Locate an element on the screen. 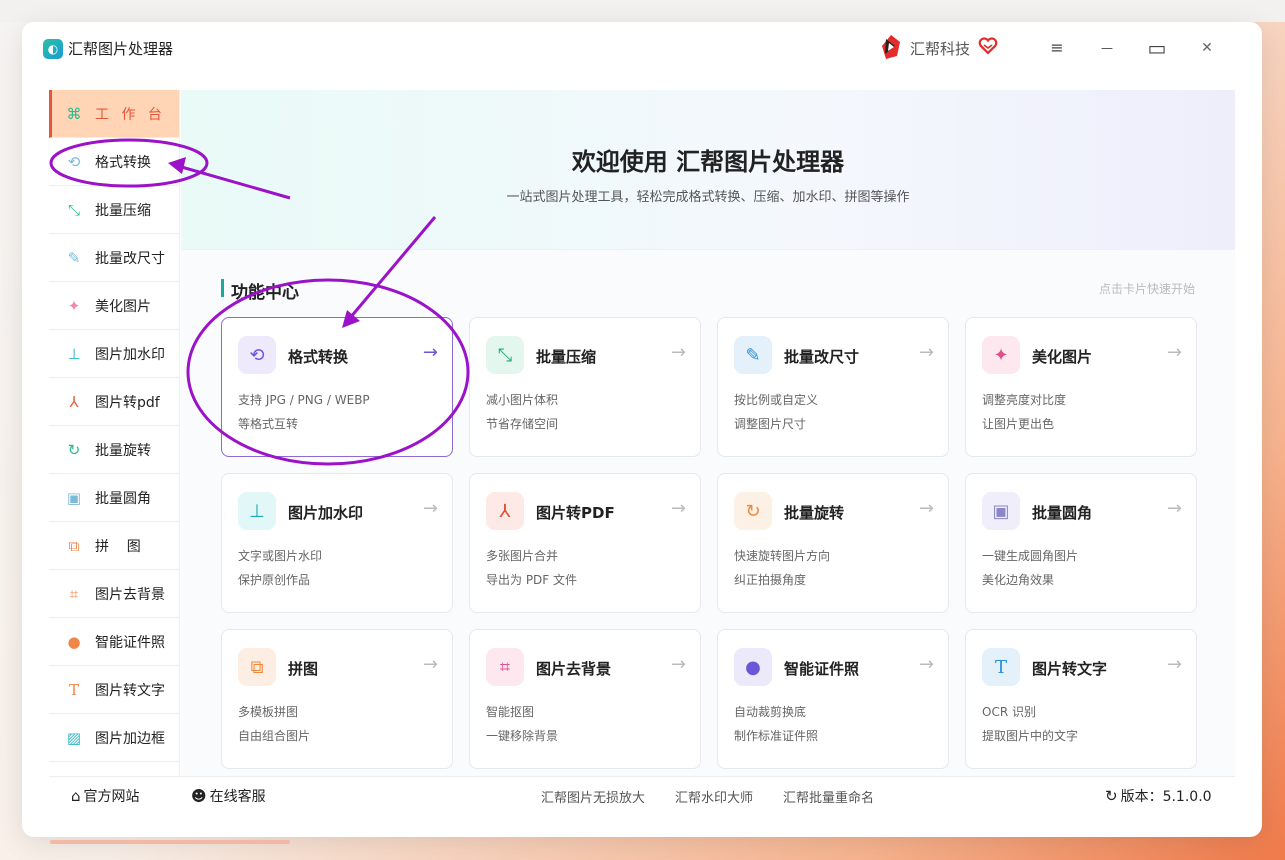 The width and height of the screenshot is (1285, 860). welcome-subtitle: 一站式图片处理工具，轻松完成格式转换、压缩、加水印、拼图等操作 is located at coordinates (708, 197).